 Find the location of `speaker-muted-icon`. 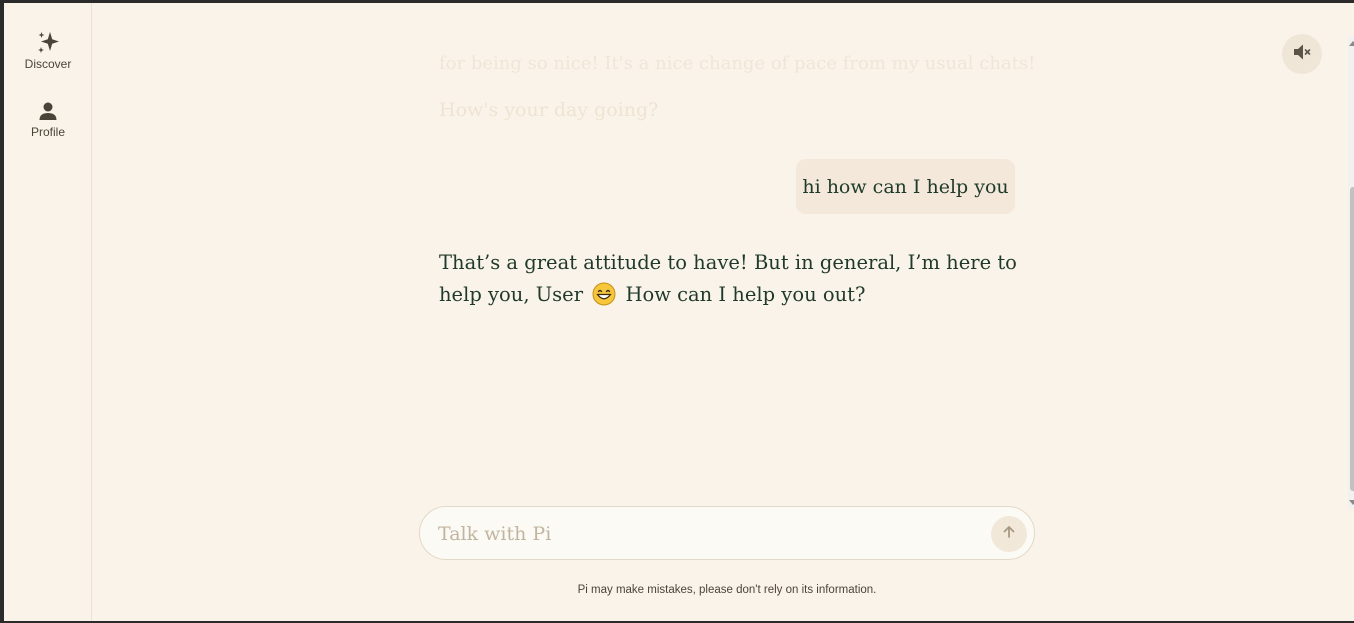

speaker-muted-icon is located at coordinates (1302, 54).